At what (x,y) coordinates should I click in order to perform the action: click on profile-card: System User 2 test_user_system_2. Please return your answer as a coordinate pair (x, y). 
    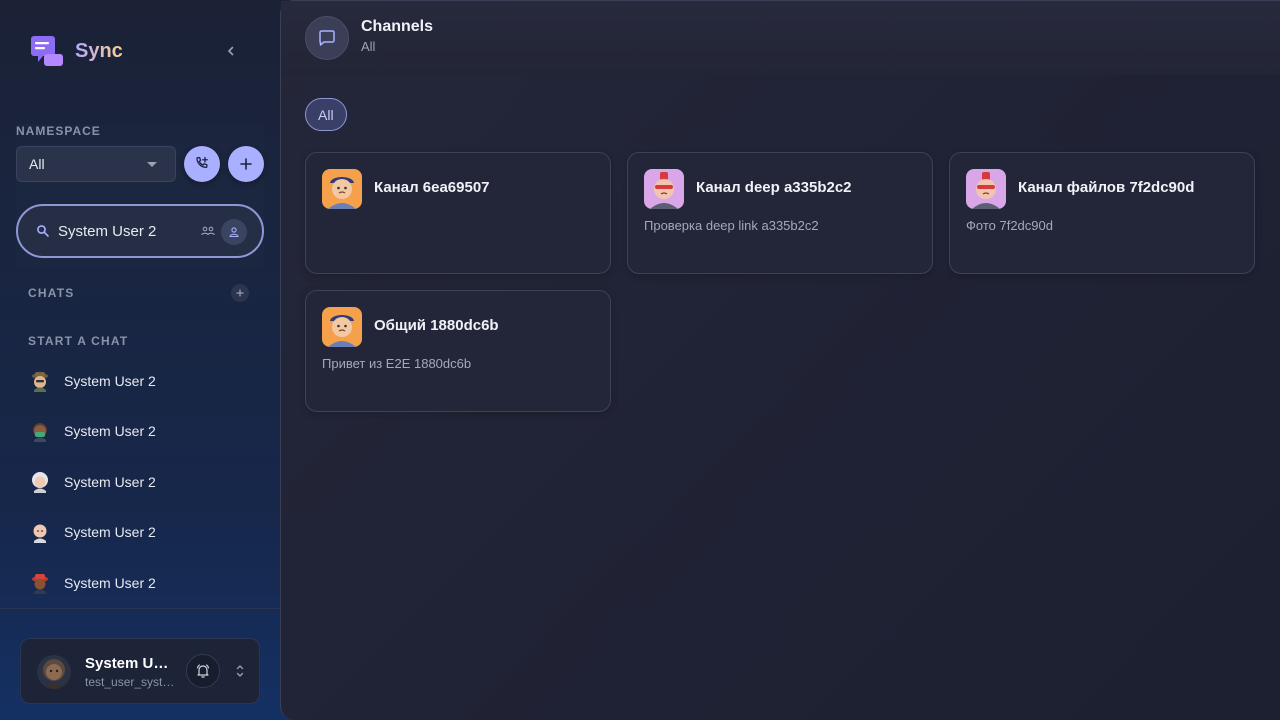
    Looking at the image, I should click on (140, 671).